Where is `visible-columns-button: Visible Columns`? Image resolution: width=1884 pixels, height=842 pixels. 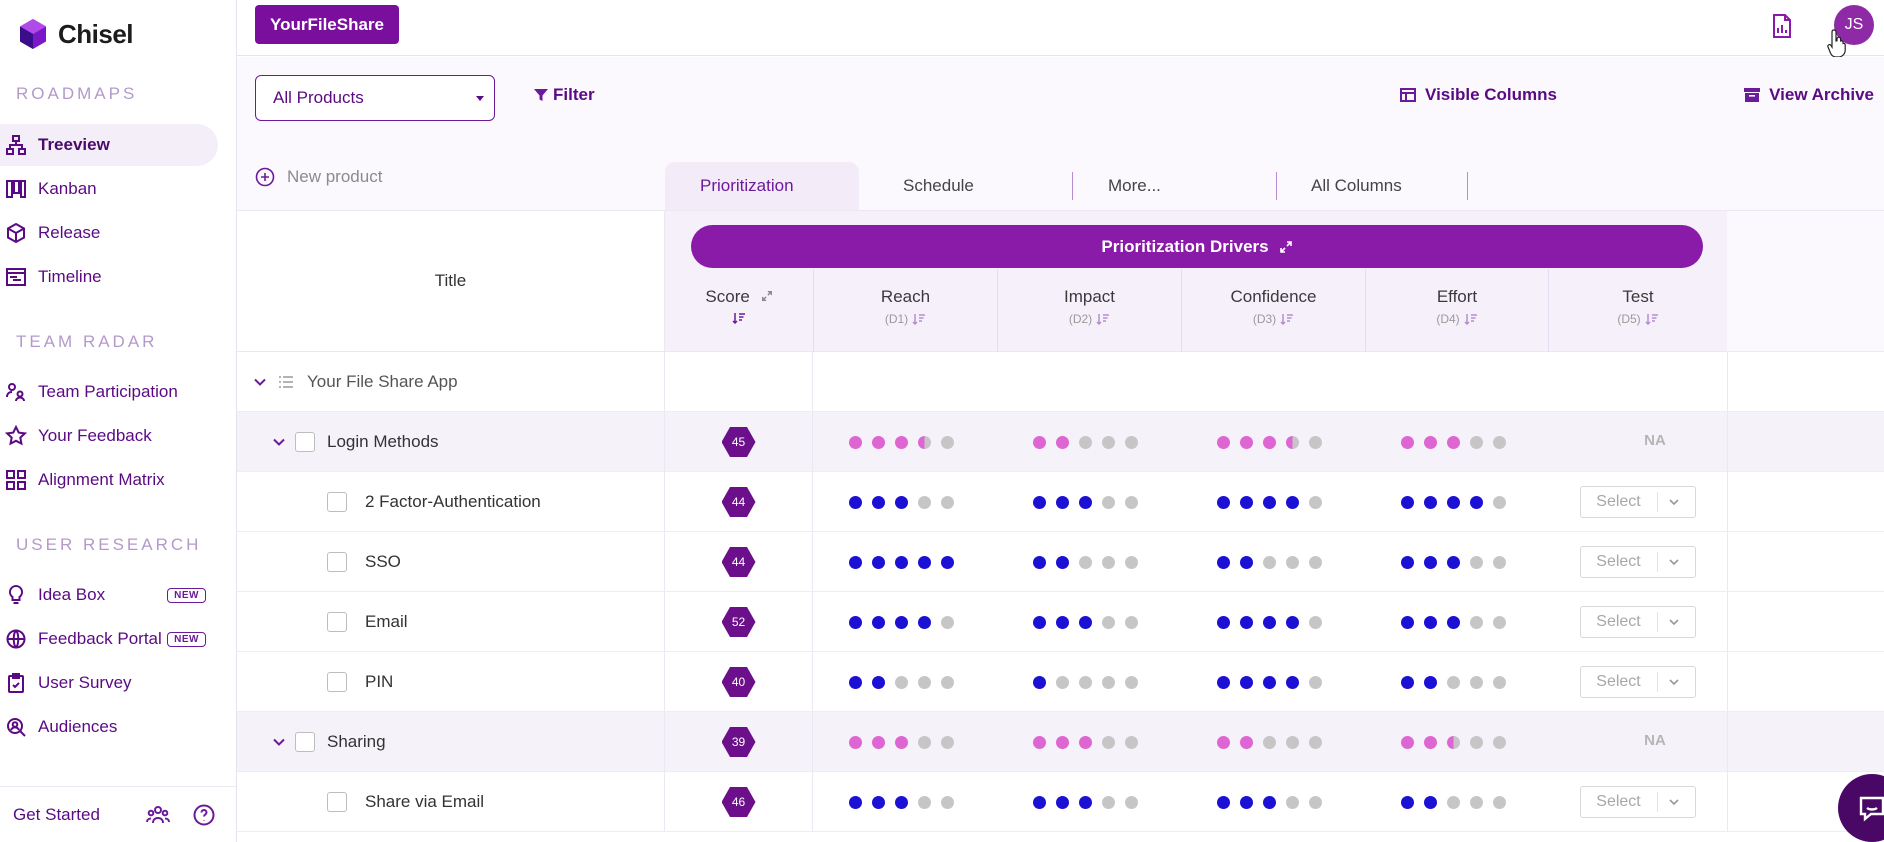 visible-columns-button: Visible Columns is located at coordinates (1478, 95).